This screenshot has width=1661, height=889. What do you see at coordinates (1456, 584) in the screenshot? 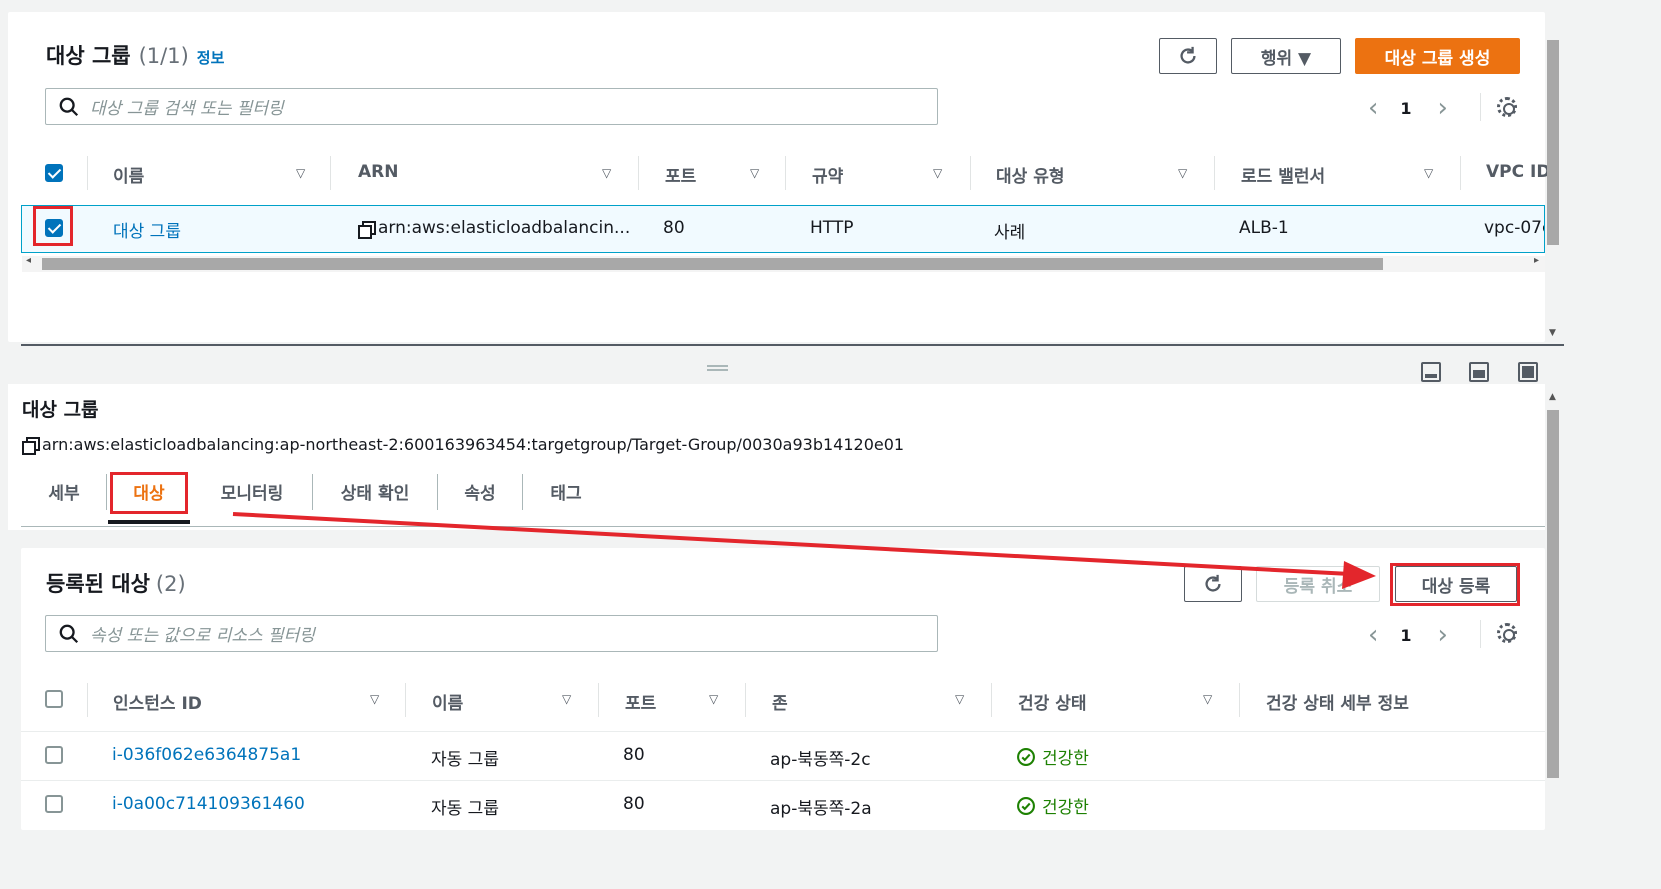
I see `register-targets-button: 대상 등록` at bounding box center [1456, 584].